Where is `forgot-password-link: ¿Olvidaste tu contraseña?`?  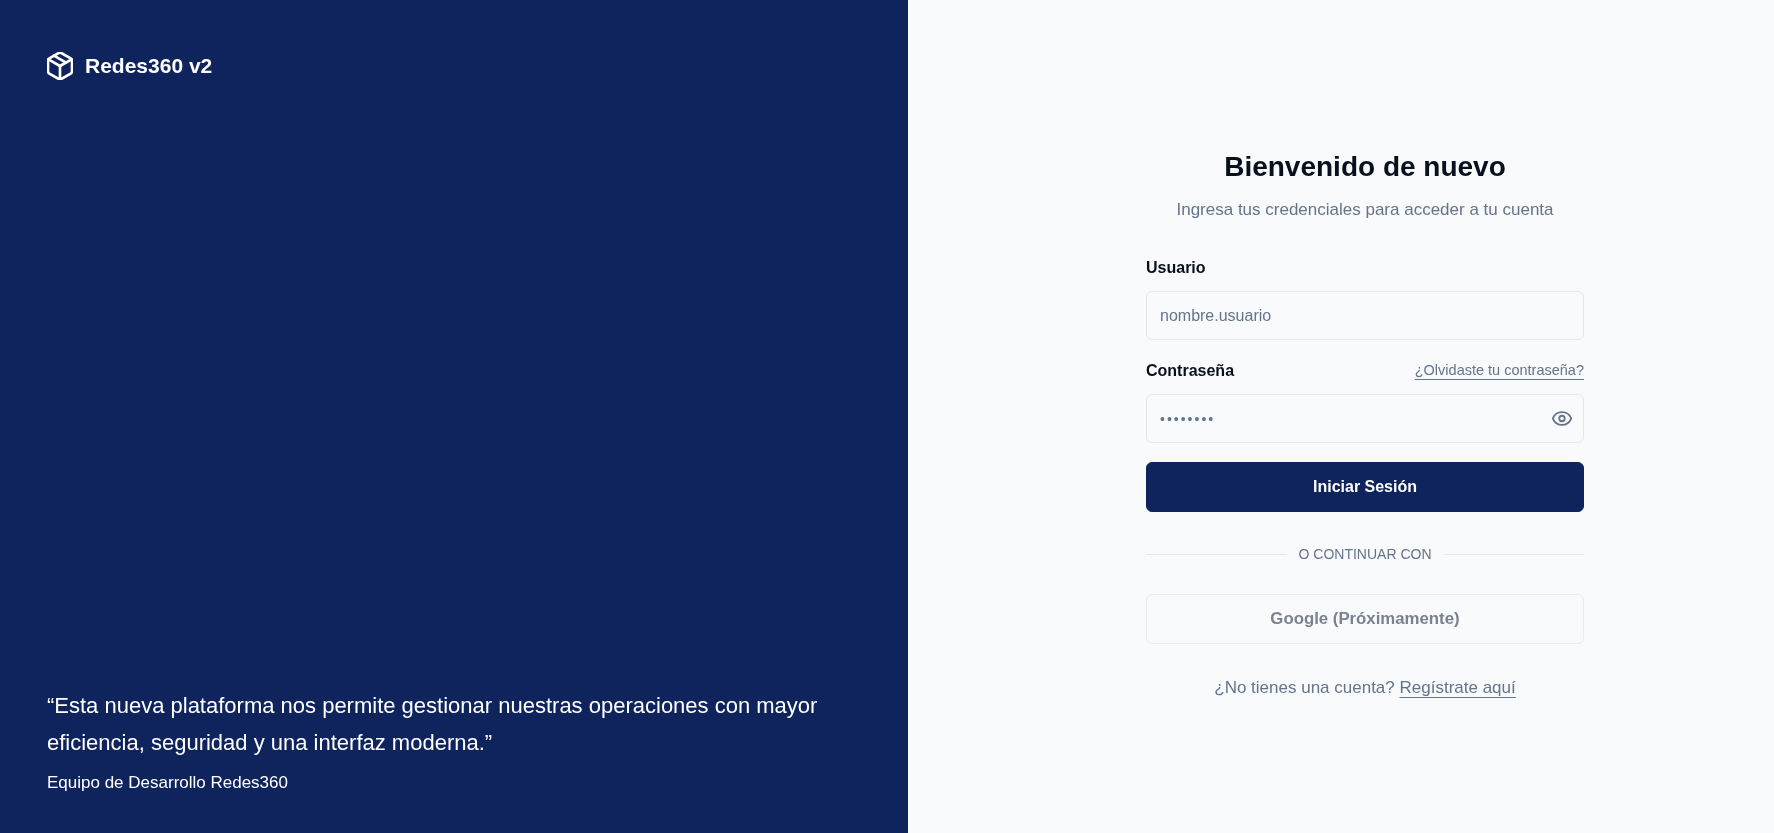
forgot-password-link: ¿Olvidaste tu contraseña? is located at coordinates (1499, 371).